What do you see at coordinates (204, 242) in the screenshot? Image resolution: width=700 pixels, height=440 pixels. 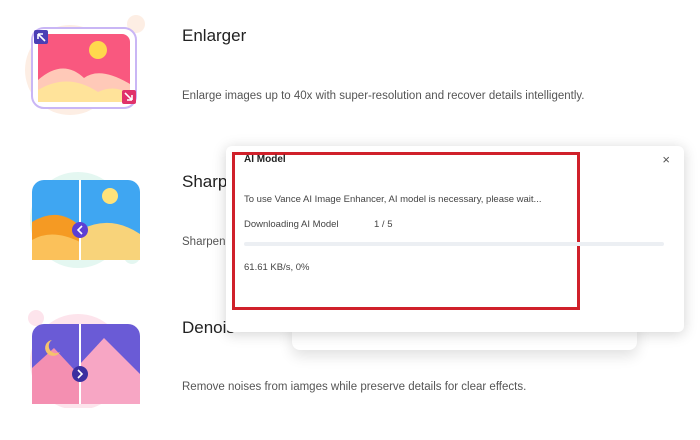 I see `feature-description: Sharpen` at bounding box center [204, 242].